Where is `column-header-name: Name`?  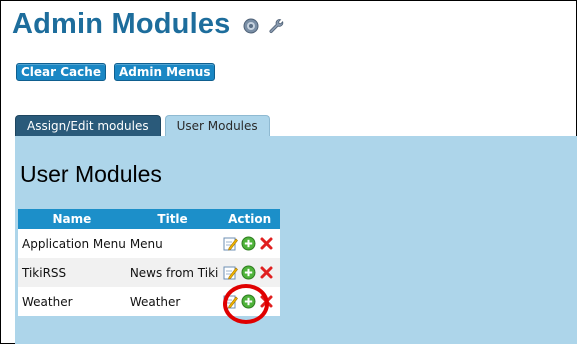 column-header-name: Name is located at coordinates (72, 219).